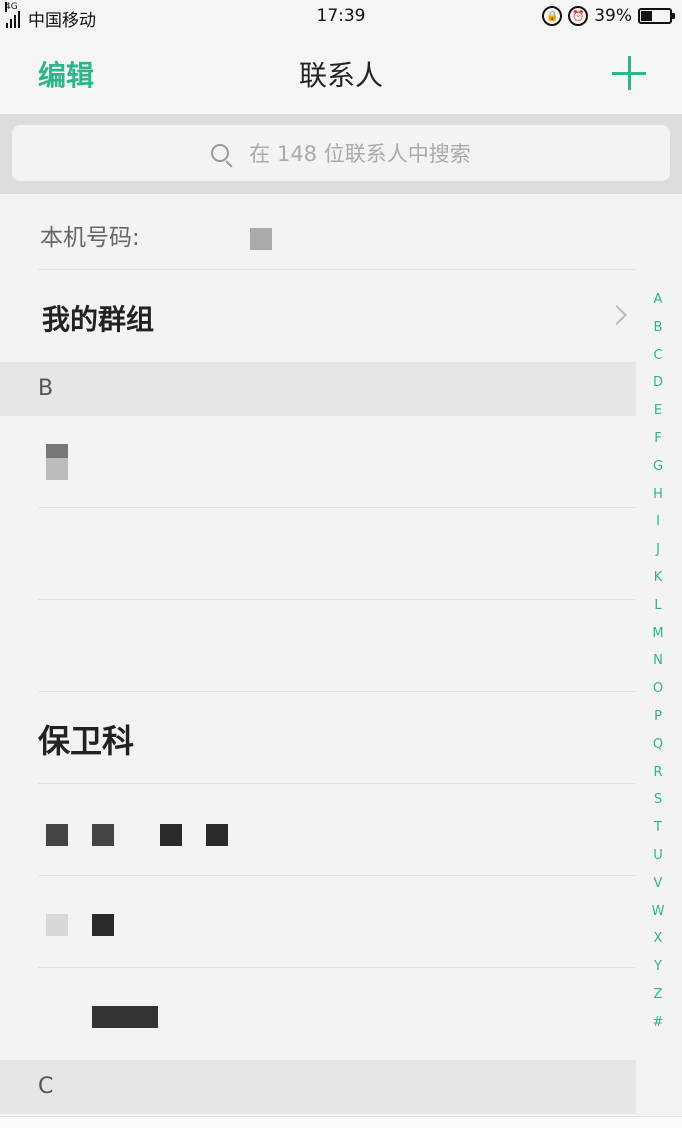  What do you see at coordinates (318, 316) in the screenshot?
I see `my-groups-row: 我的群组` at bounding box center [318, 316].